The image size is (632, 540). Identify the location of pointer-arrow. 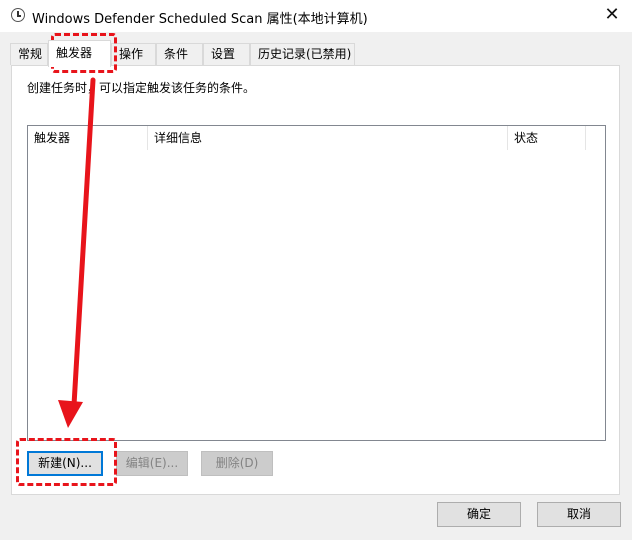
(77, 252).